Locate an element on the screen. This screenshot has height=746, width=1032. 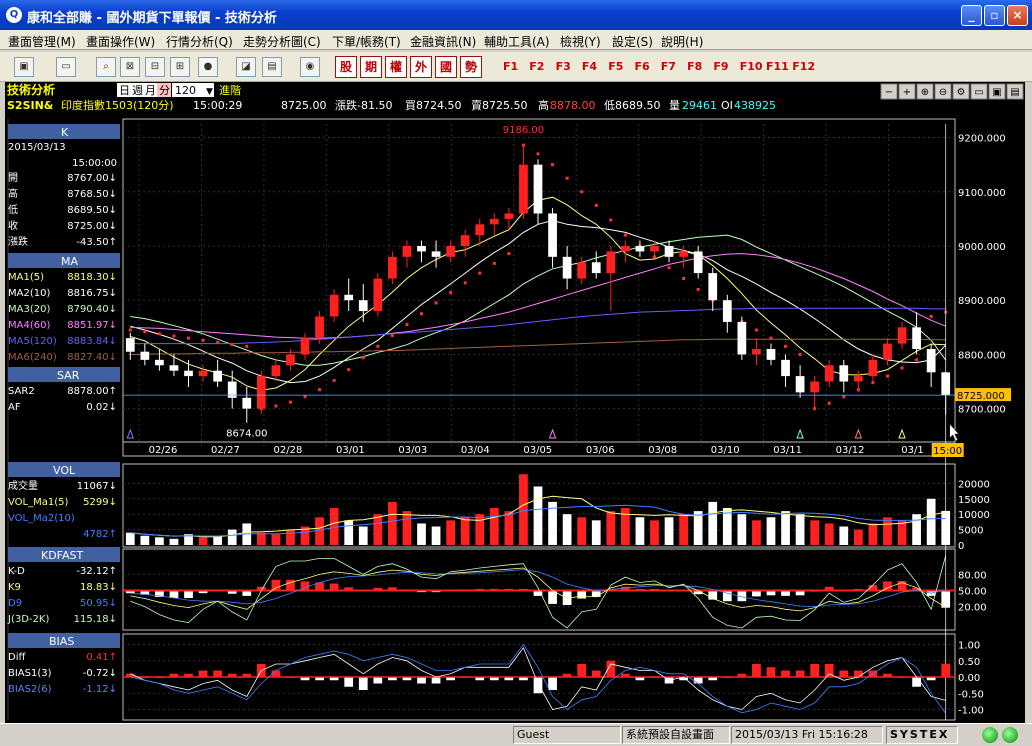
chart-tool-icon-7: ▤ is located at coordinates (1014, 92).